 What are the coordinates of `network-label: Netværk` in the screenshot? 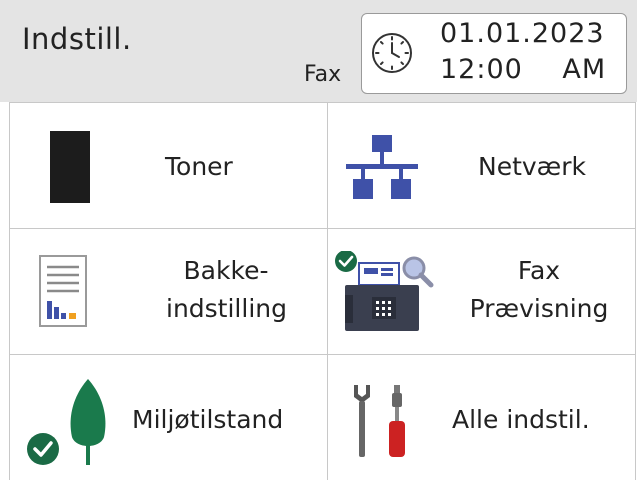 It's located at (532, 166).